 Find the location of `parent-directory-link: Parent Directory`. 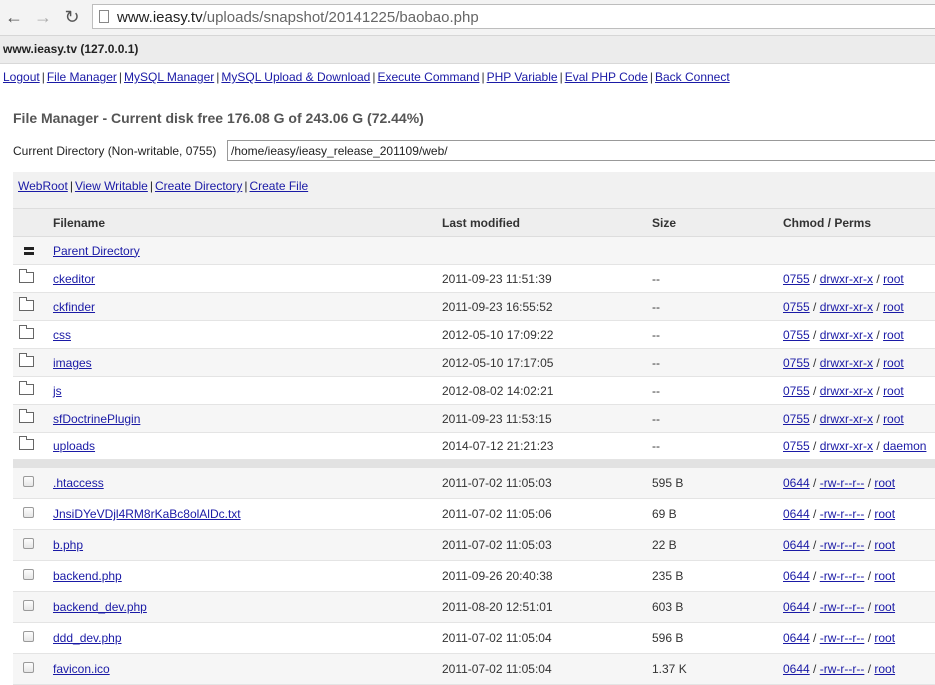

parent-directory-link: Parent Directory is located at coordinates (96, 251).